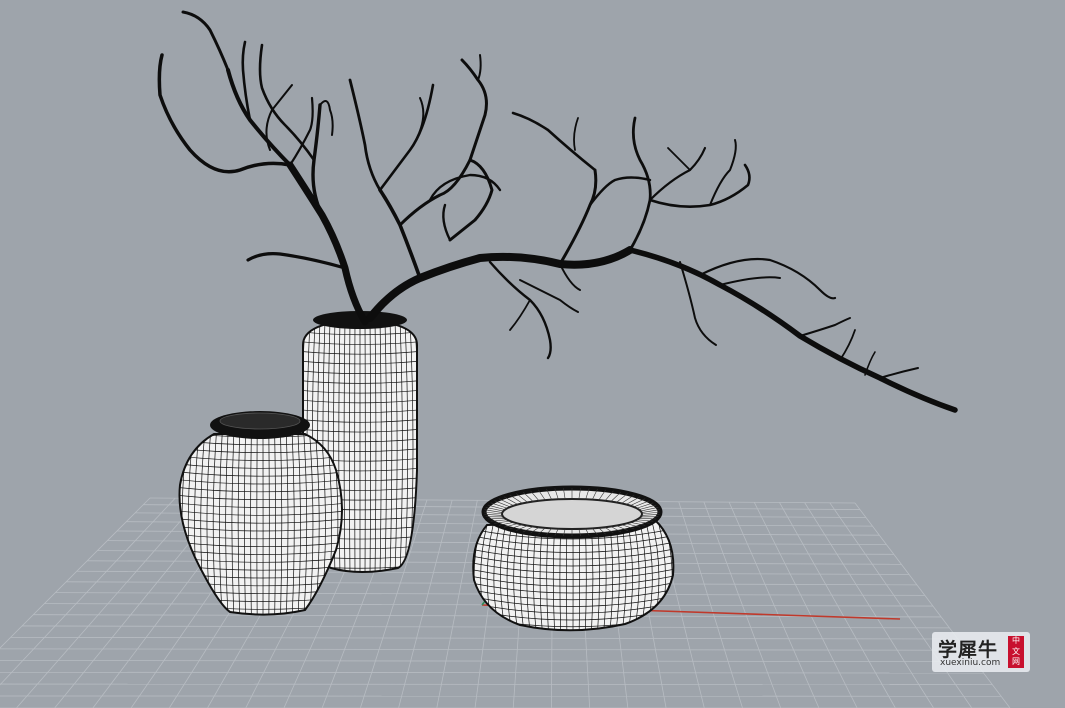  Describe the element at coordinates (1016, 640) in the screenshot. I see `badge-char: 中` at that location.